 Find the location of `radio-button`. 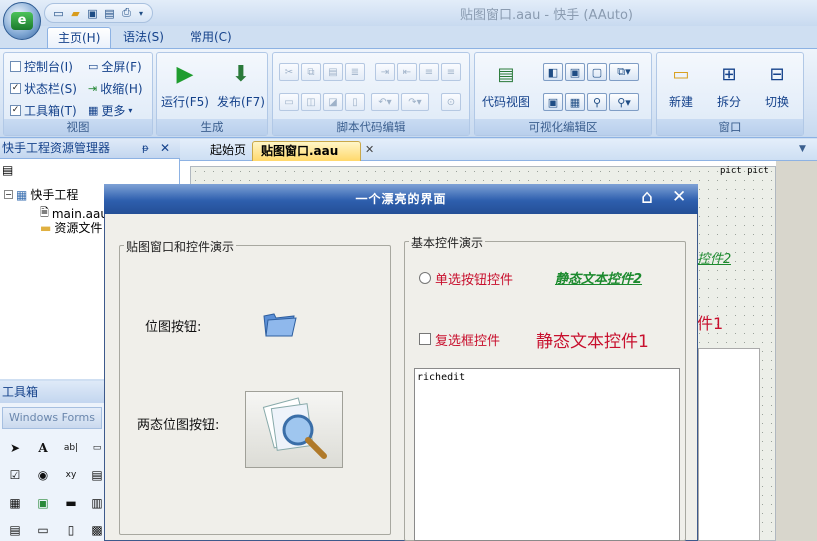

radio-button is located at coordinates (425, 278).